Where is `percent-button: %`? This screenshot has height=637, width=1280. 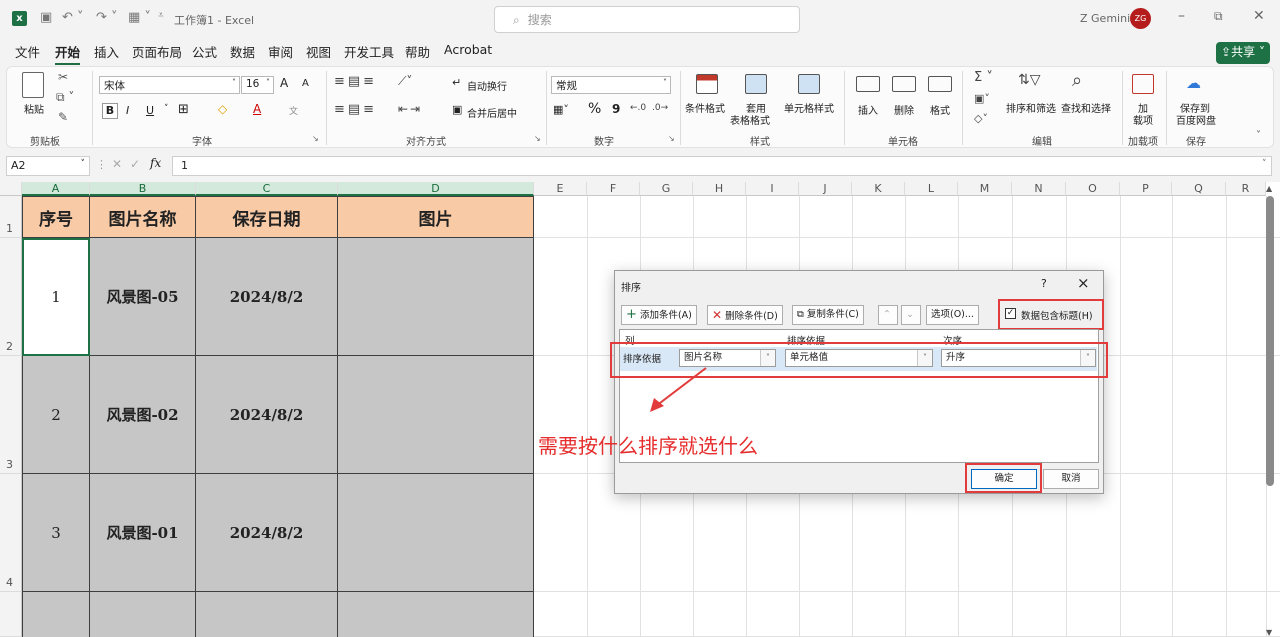 percent-button: % is located at coordinates (594, 109).